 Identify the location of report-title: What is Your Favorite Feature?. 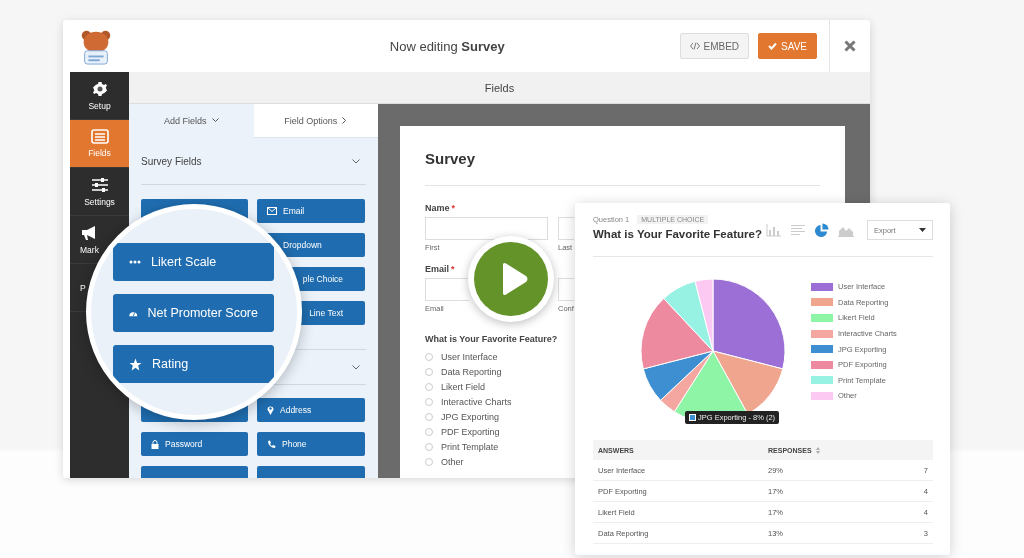
(677, 234).